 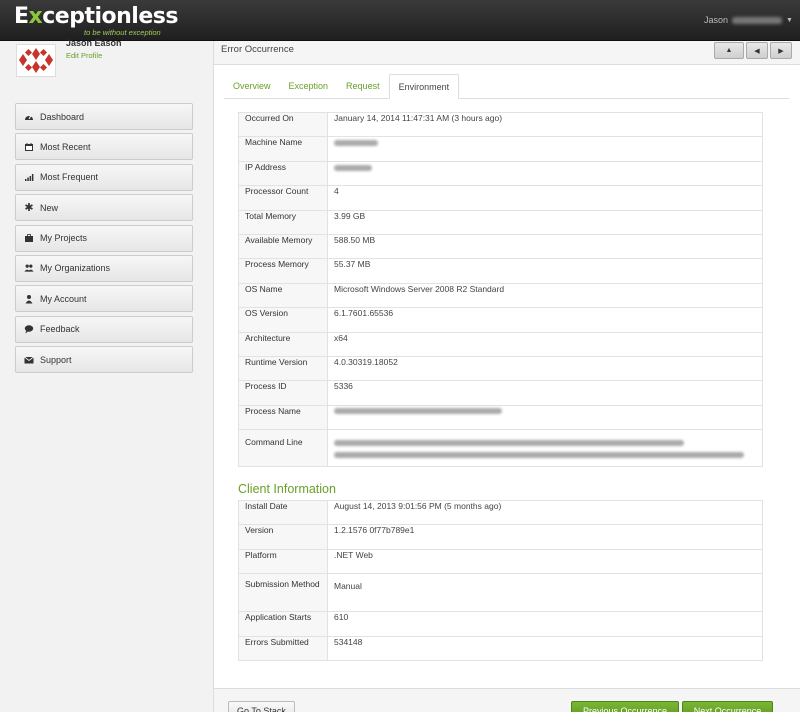 What do you see at coordinates (75, 268) in the screenshot?
I see `sidebar-item-label: My Organizations` at bounding box center [75, 268].